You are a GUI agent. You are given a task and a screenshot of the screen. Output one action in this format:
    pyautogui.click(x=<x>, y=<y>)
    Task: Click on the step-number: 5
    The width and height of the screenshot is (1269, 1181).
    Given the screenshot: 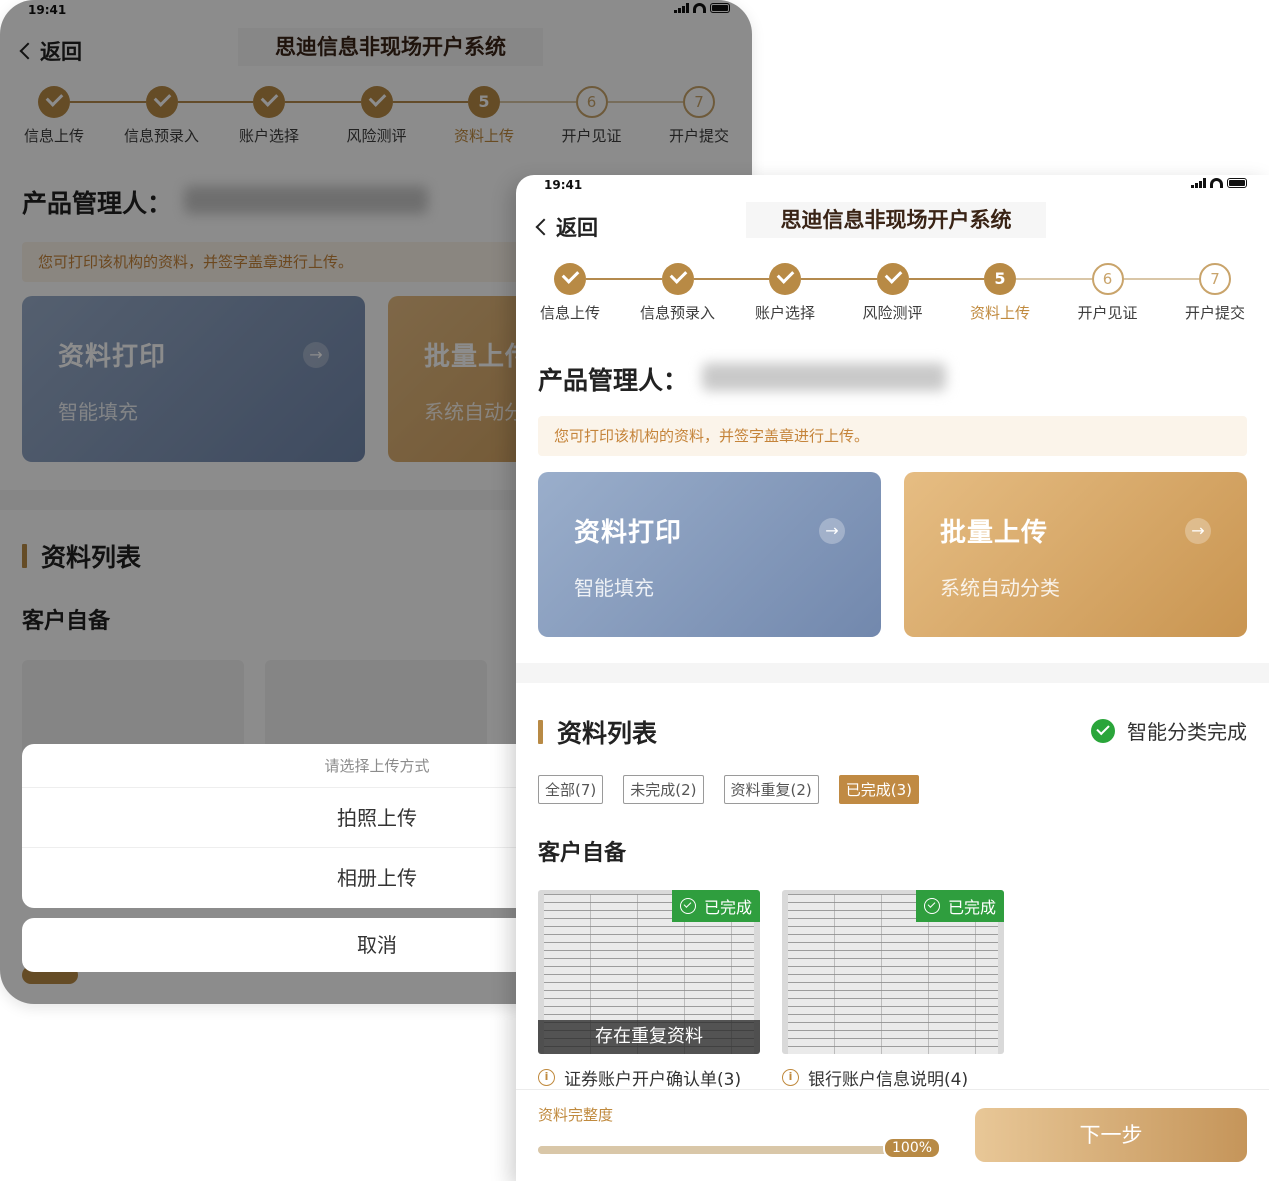 What is the action you would take?
    pyautogui.click(x=1000, y=279)
    